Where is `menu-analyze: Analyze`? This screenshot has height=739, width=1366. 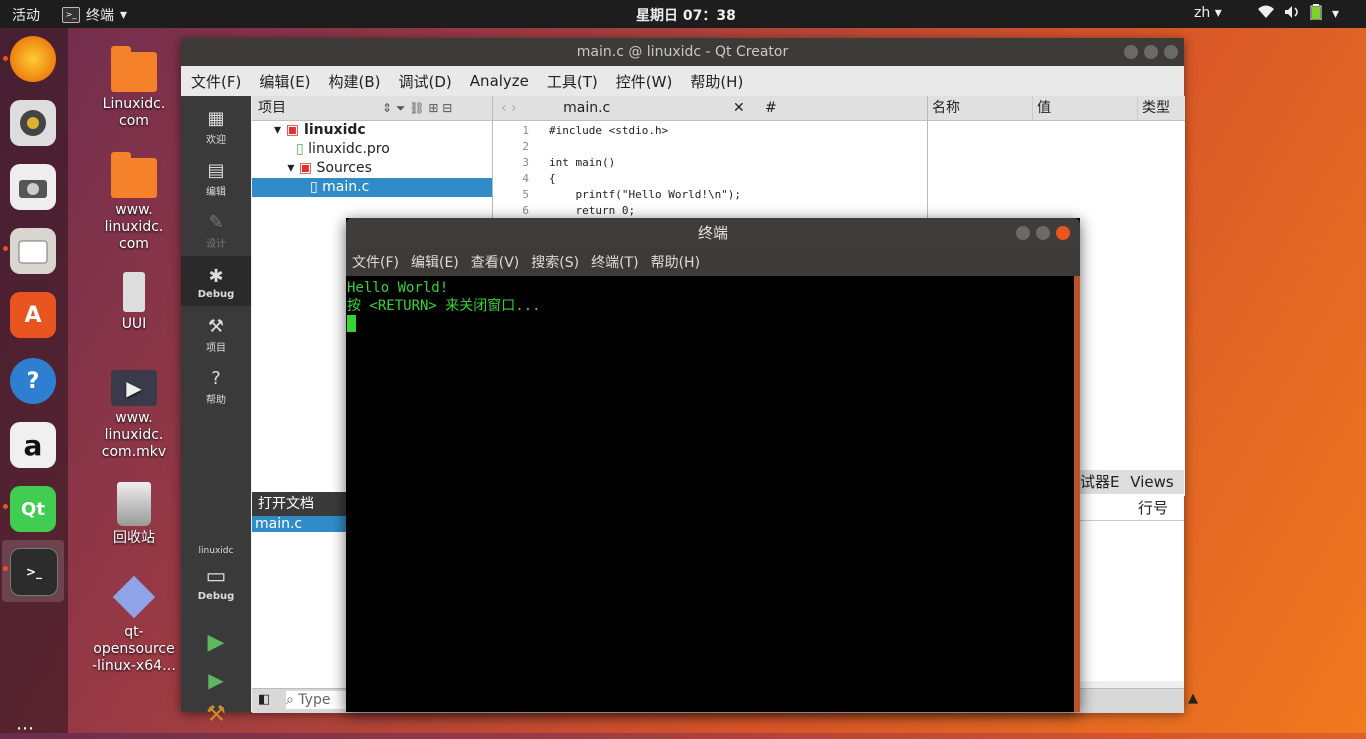
menu-analyze: Analyze is located at coordinates (498, 81).